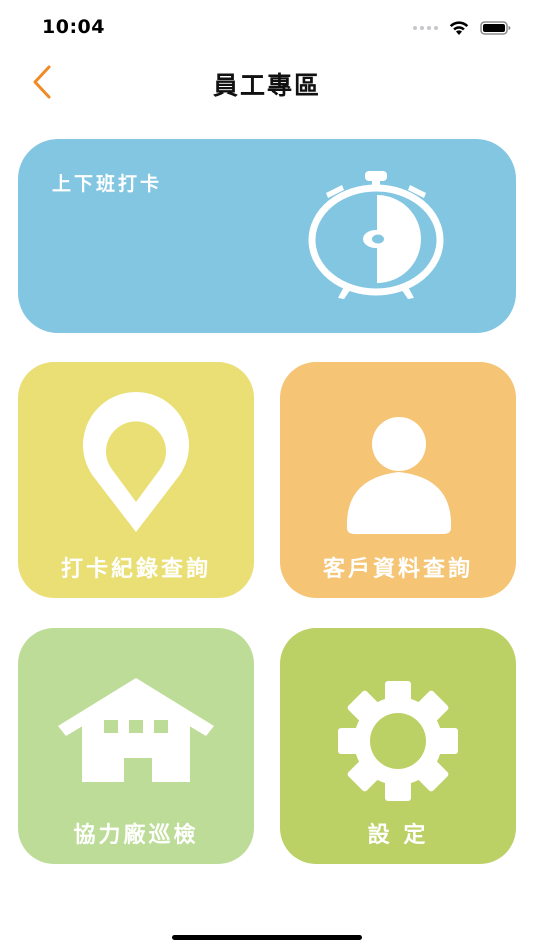 The width and height of the screenshot is (534, 950). What do you see at coordinates (267, 937) in the screenshot?
I see `home-indicator` at bounding box center [267, 937].